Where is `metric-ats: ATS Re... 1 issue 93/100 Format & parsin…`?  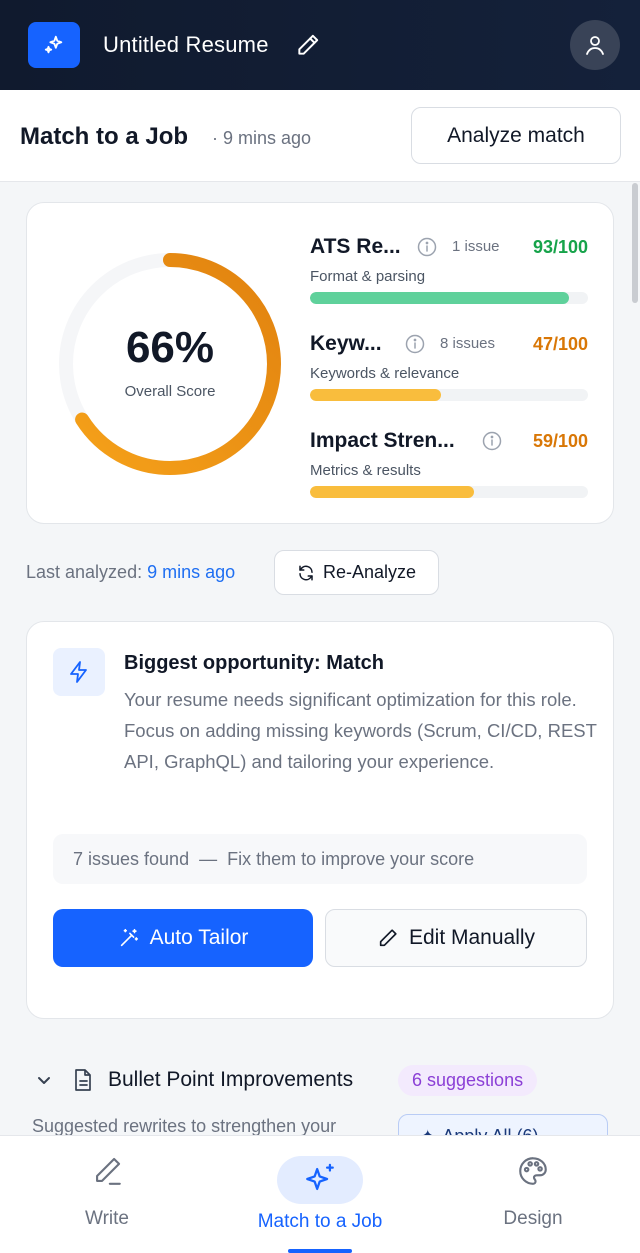 metric-ats: ATS Re... 1 issue 93/100 Format & parsin… is located at coordinates (449, 275).